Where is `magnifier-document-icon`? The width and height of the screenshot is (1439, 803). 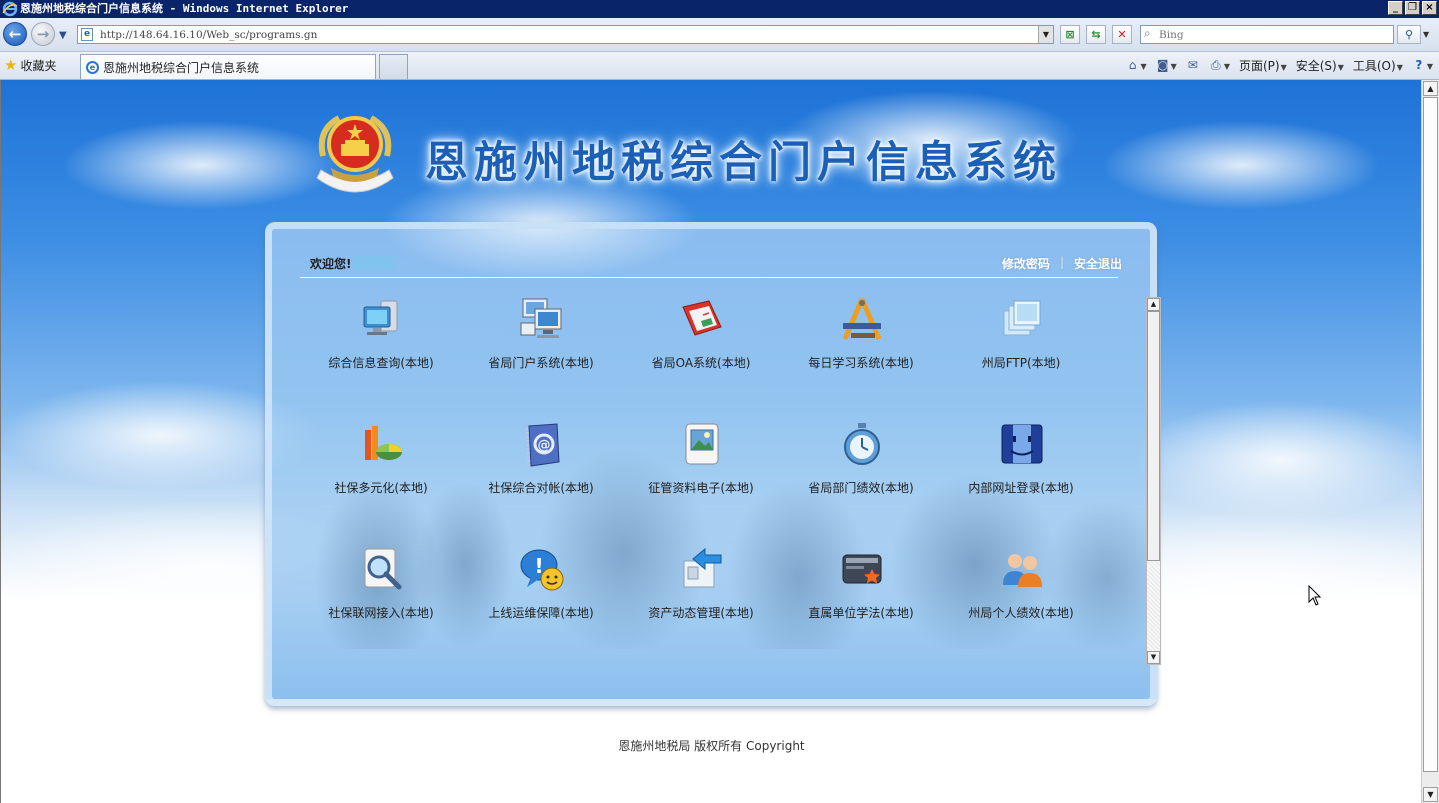
magnifier-document-icon is located at coordinates (383, 569).